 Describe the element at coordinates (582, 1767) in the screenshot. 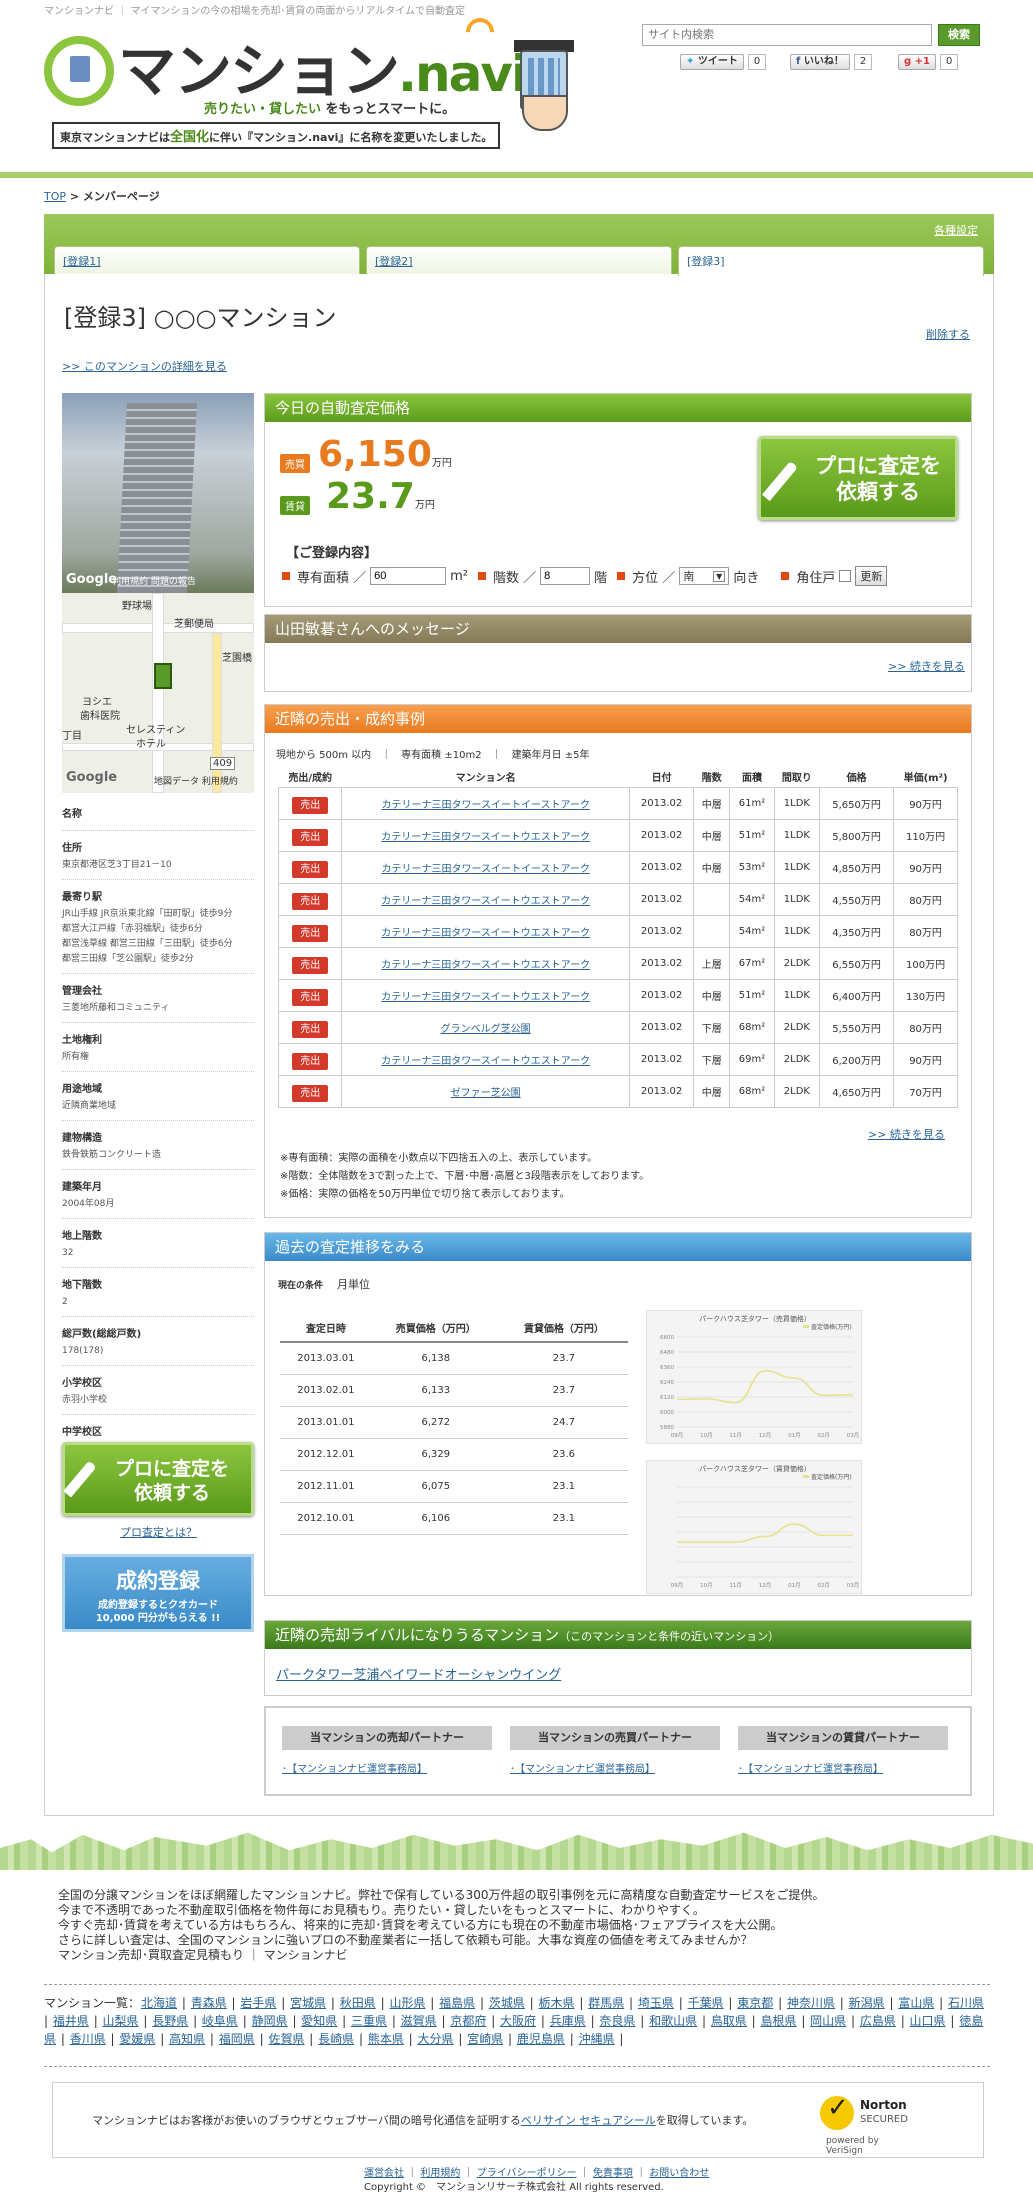

I see `partner-link-buy: ･【マンションナビ運営事務局】` at that location.